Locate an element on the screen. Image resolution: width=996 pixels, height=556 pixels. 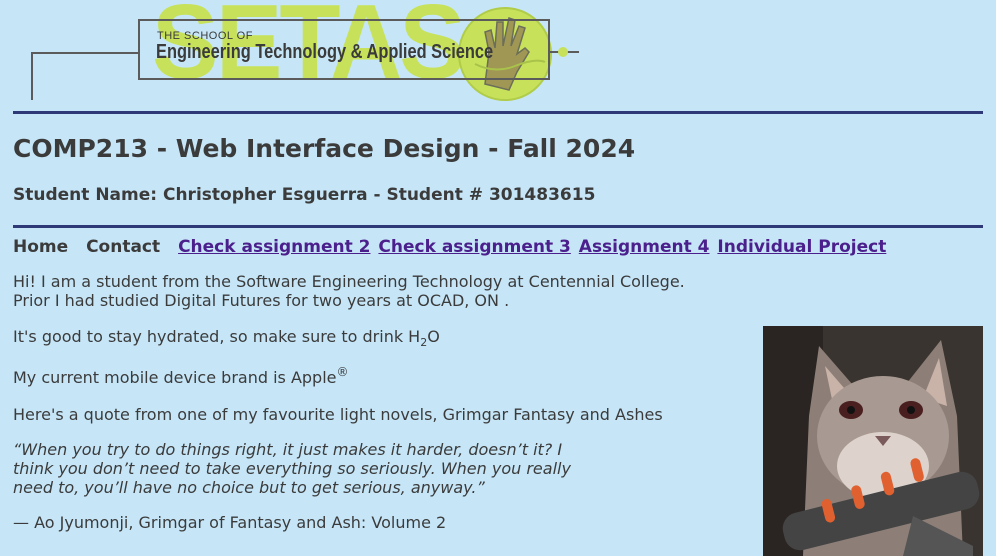
logo-main-text: Engineering Technology & Applied Science is located at coordinates (325, 52).